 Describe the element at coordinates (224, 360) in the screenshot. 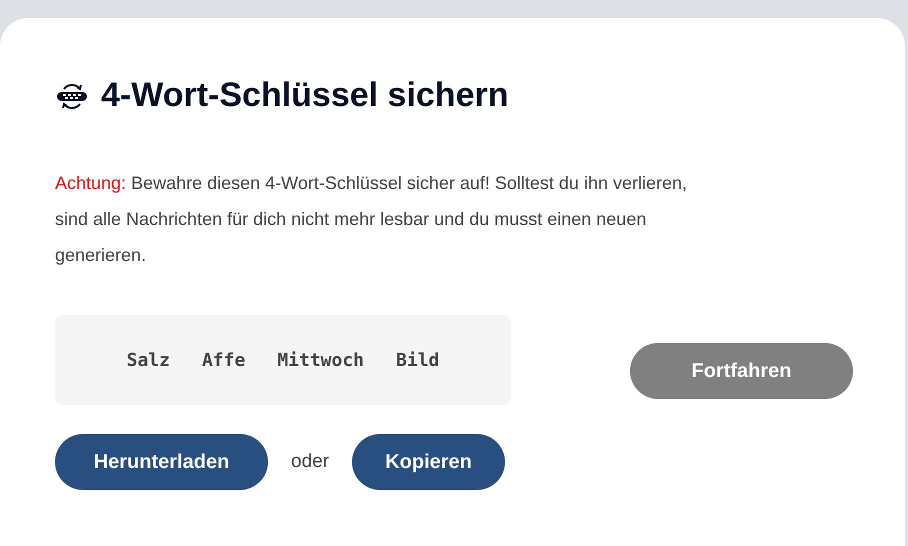

I see `key-word: Affe` at that location.